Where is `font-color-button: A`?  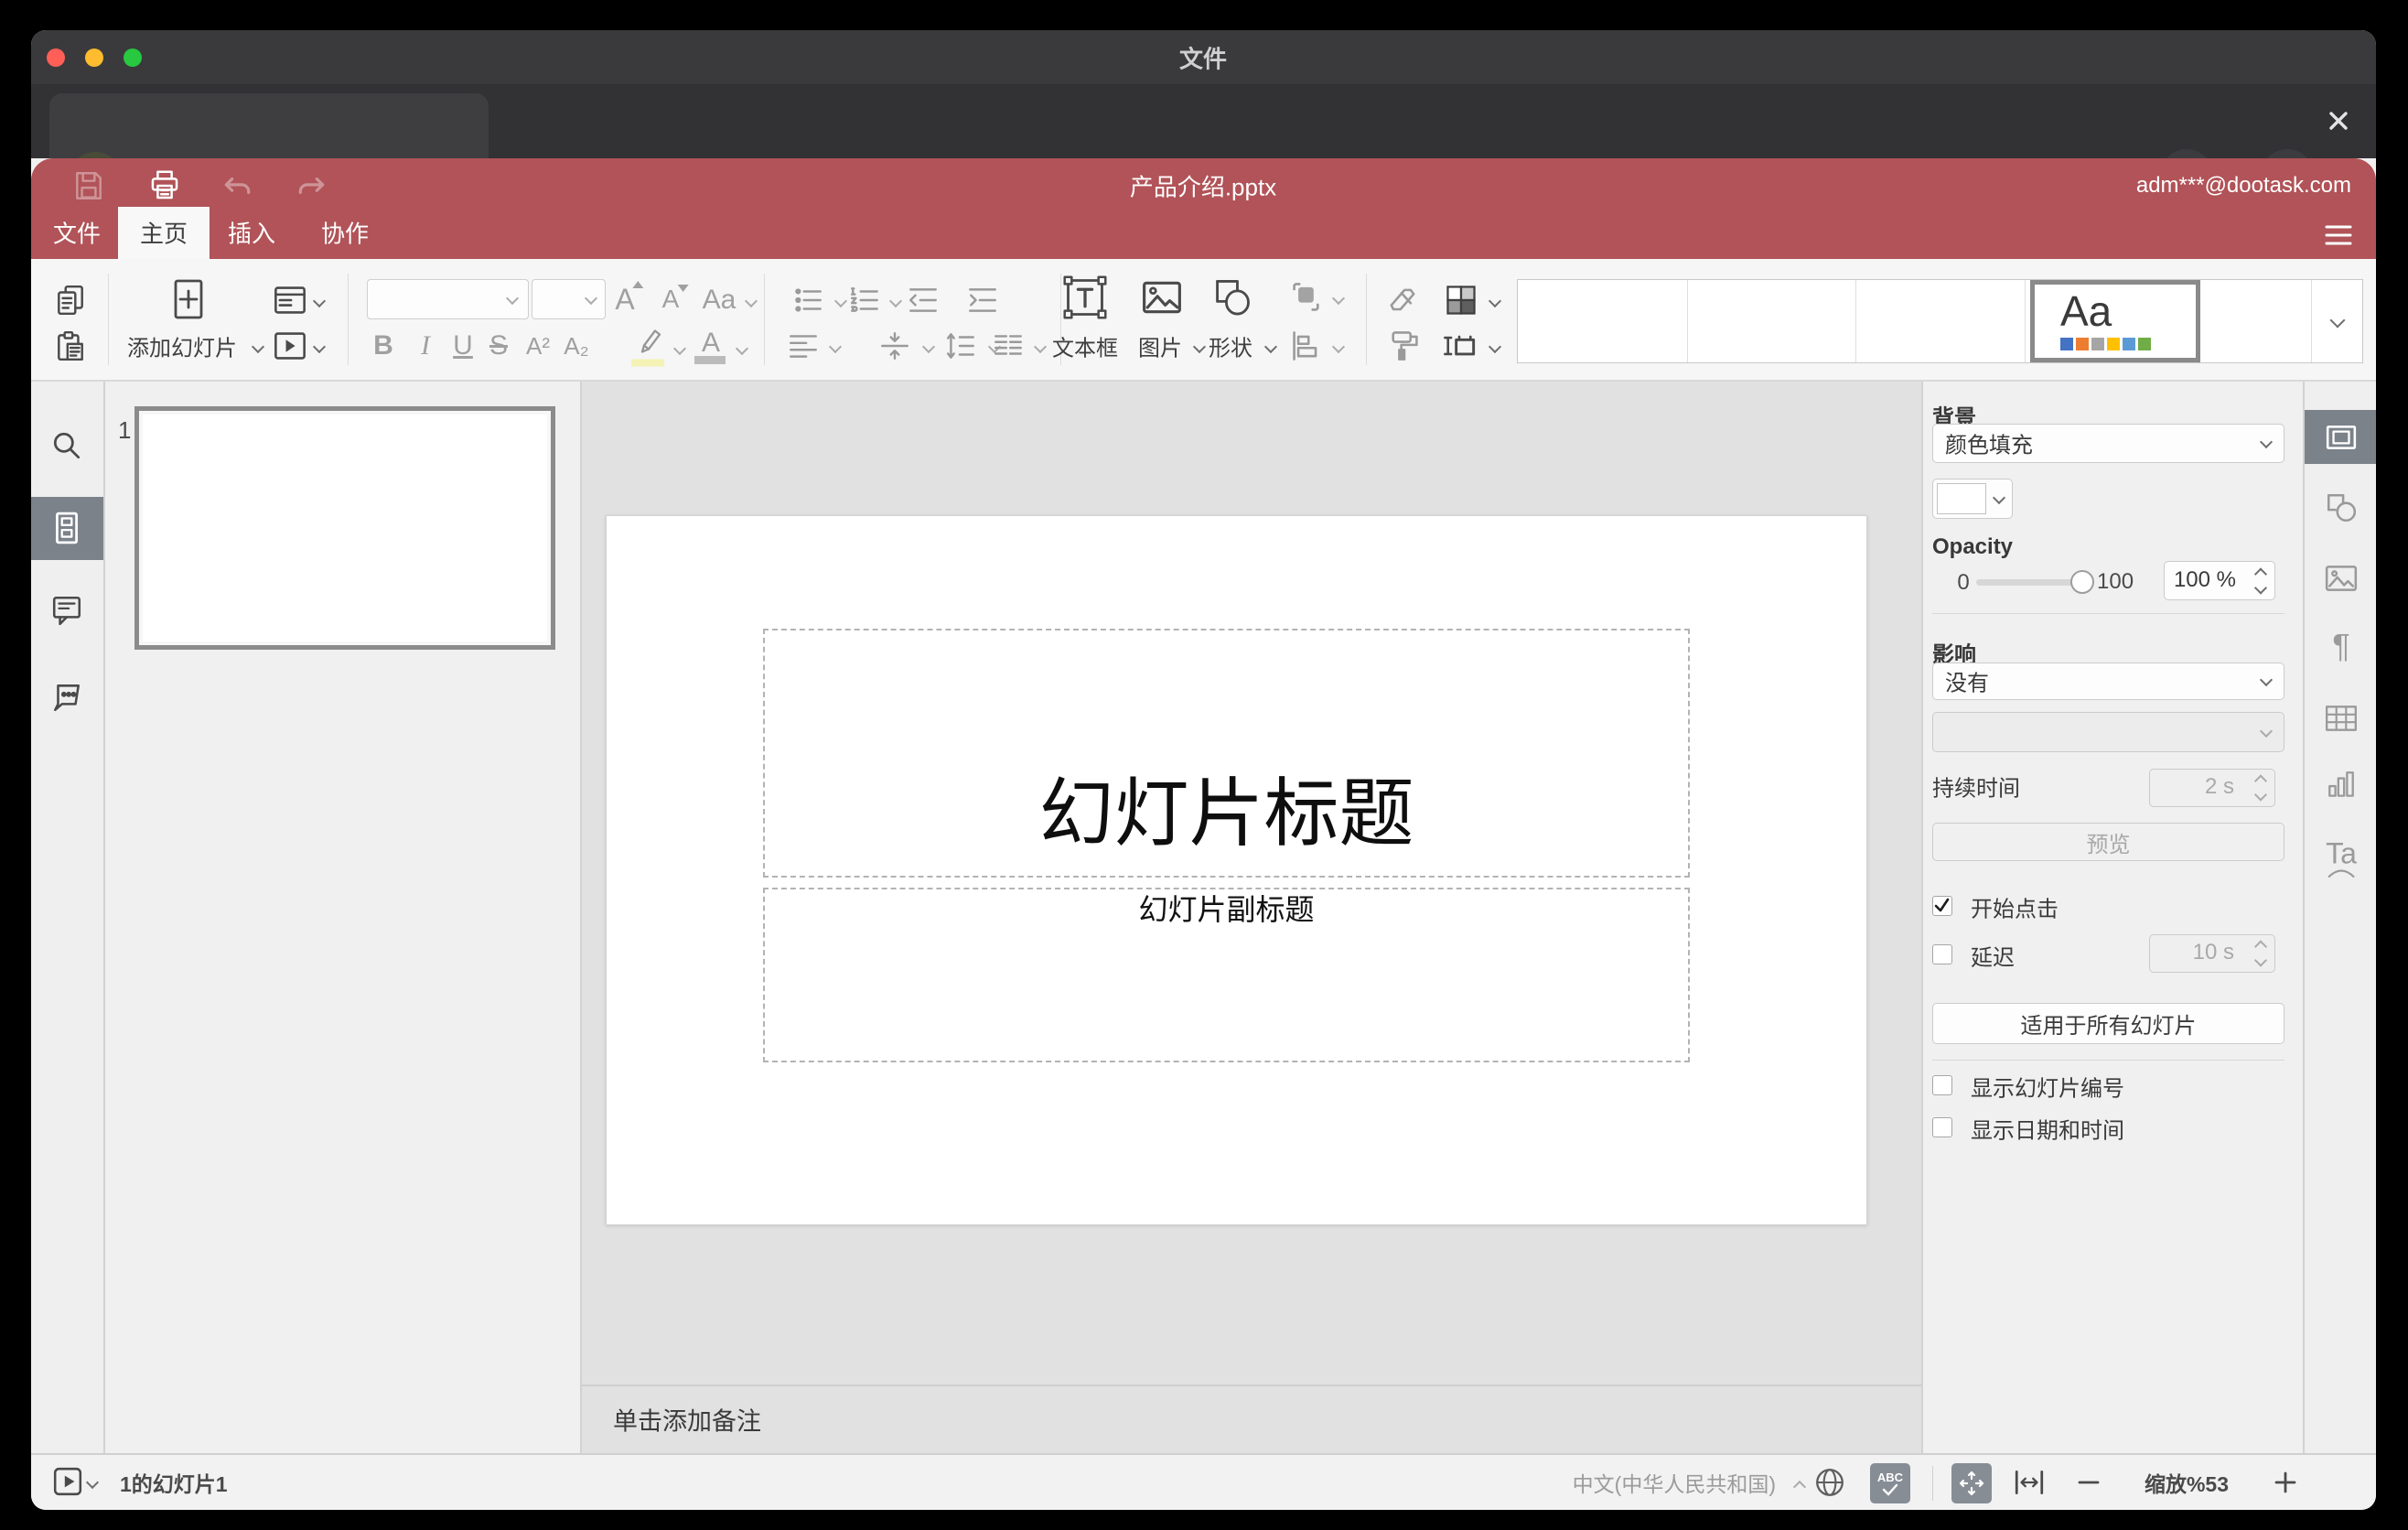
font-color-button: A is located at coordinates (709, 346).